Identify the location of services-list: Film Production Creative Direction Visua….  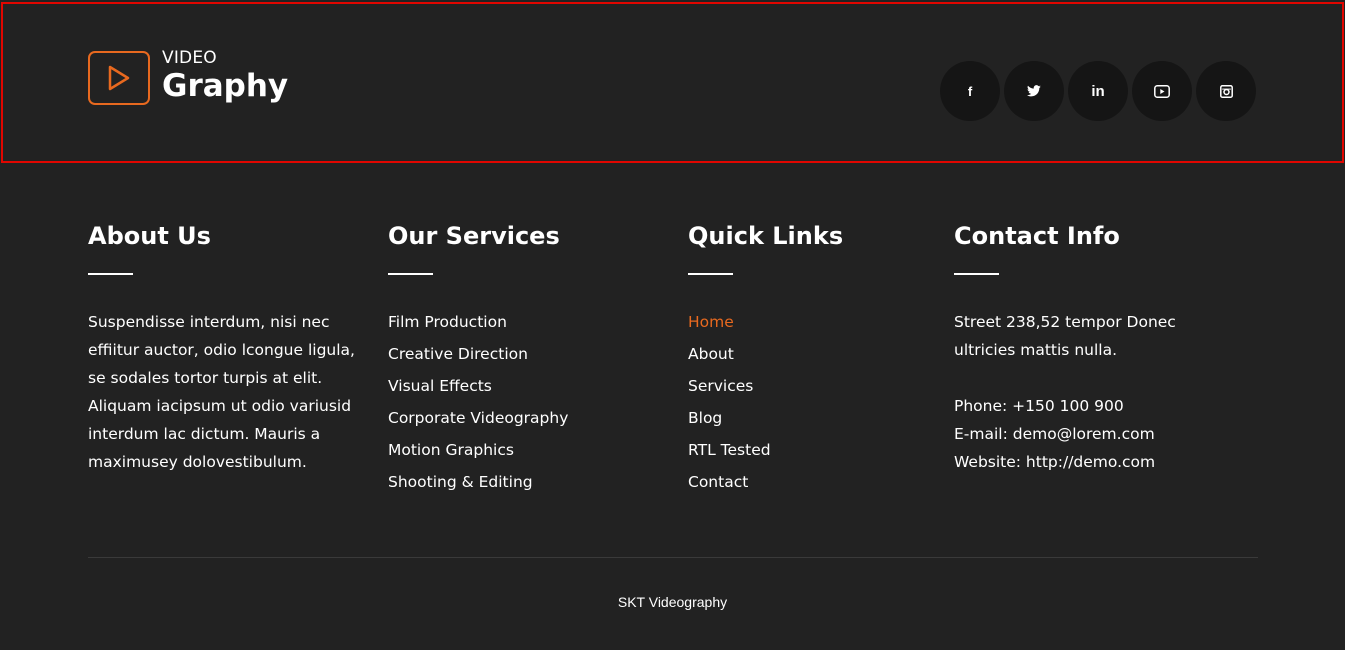
(478, 402).